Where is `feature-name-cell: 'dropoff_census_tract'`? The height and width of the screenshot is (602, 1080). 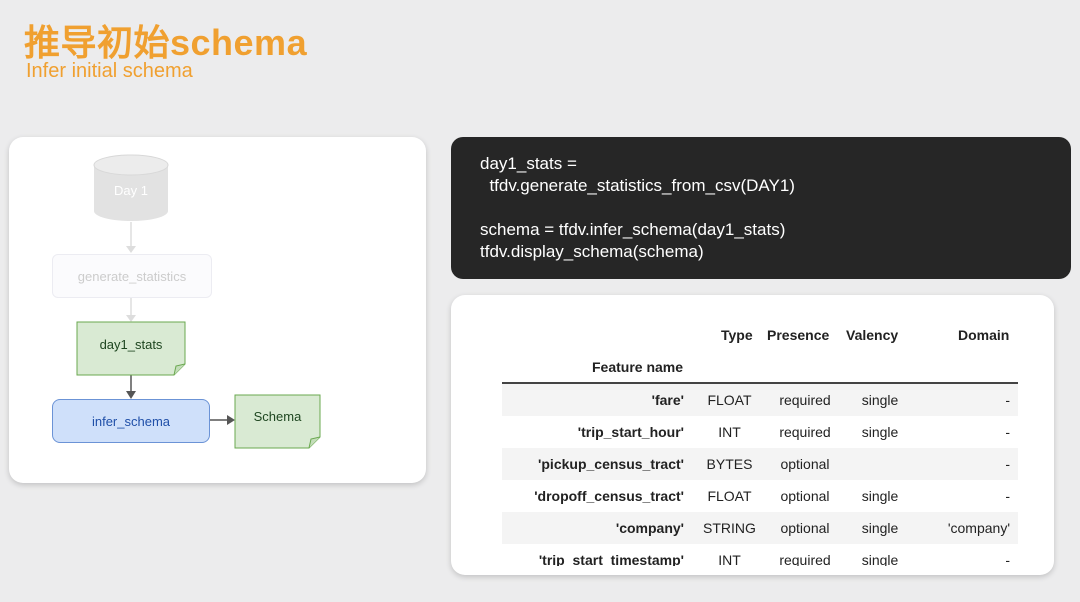 feature-name-cell: 'dropoff_census_tract' is located at coordinates (609, 496).